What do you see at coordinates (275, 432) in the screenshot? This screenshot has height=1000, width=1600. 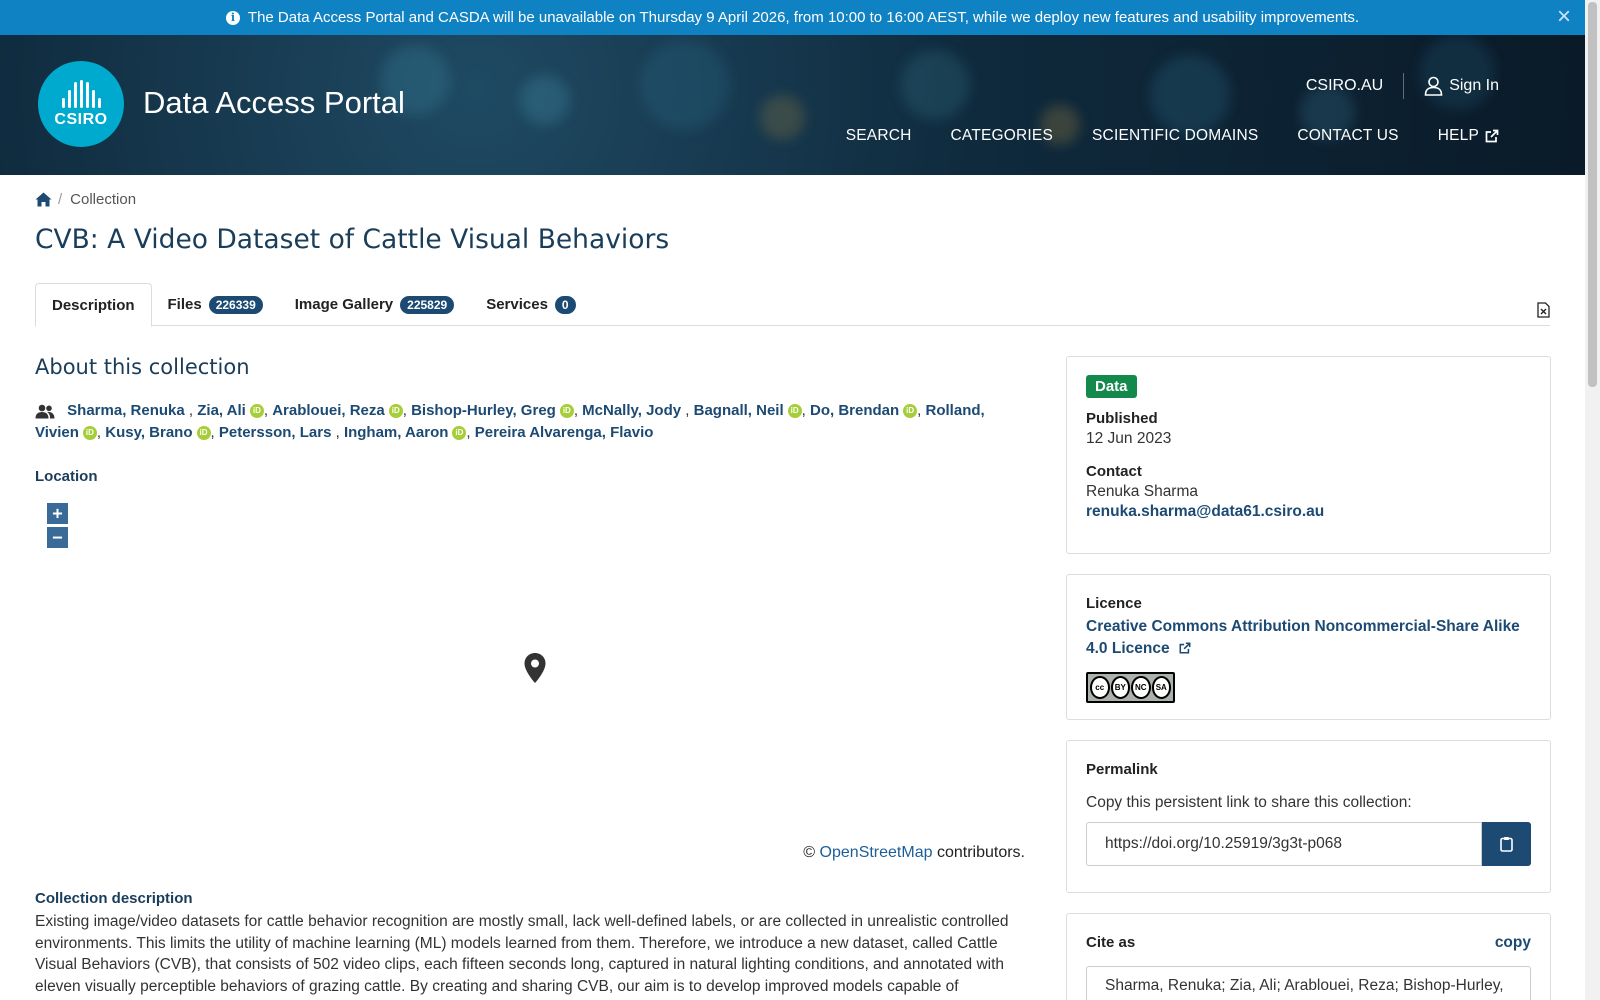 I see `author-link: Petersson, Lars` at bounding box center [275, 432].